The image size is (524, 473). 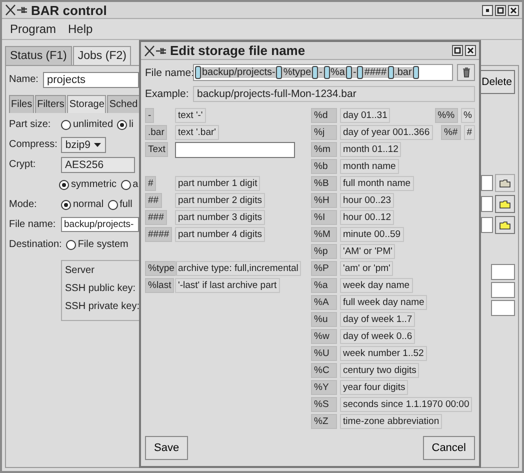 What do you see at coordinates (324, 353) in the screenshot?
I see `variable-button: %U` at bounding box center [324, 353].